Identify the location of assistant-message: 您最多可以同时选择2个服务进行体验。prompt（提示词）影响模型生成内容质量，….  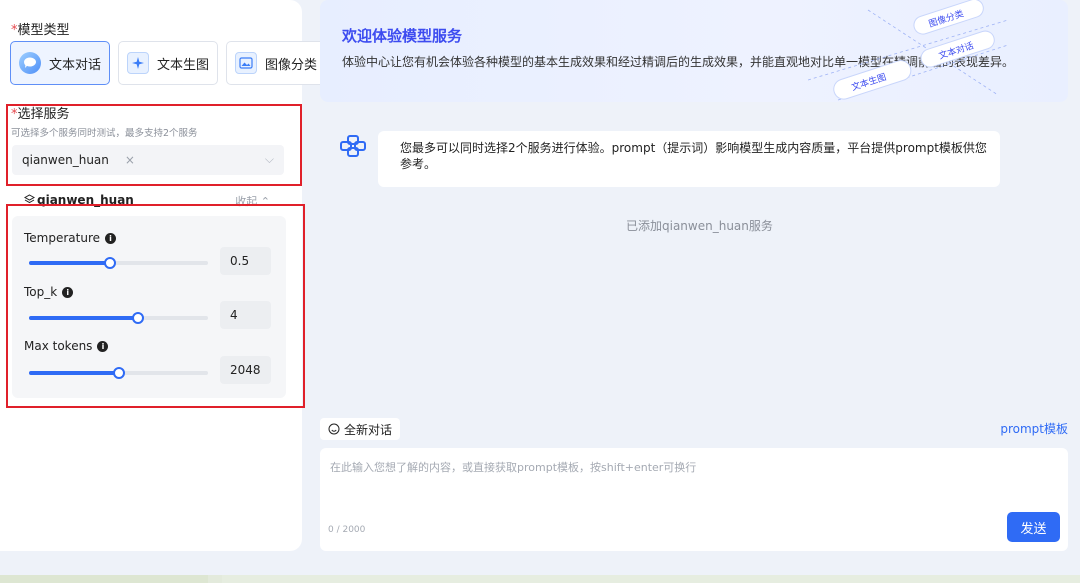
(689, 159).